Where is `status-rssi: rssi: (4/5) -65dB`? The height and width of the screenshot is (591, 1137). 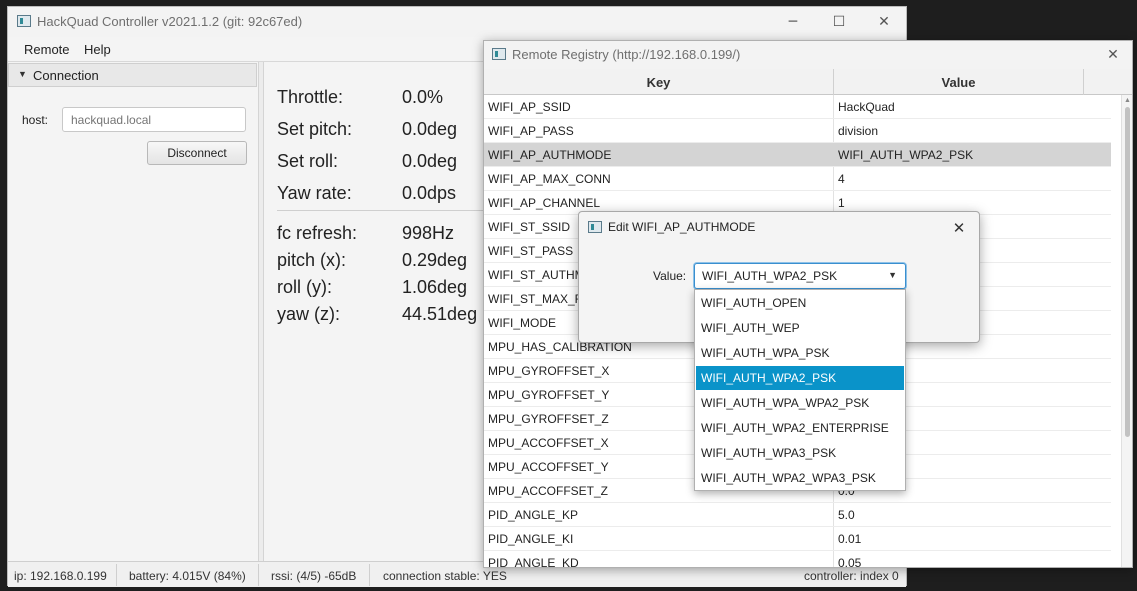 status-rssi: rssi: (4/5) -65dB is located at coordinates (314, 576).